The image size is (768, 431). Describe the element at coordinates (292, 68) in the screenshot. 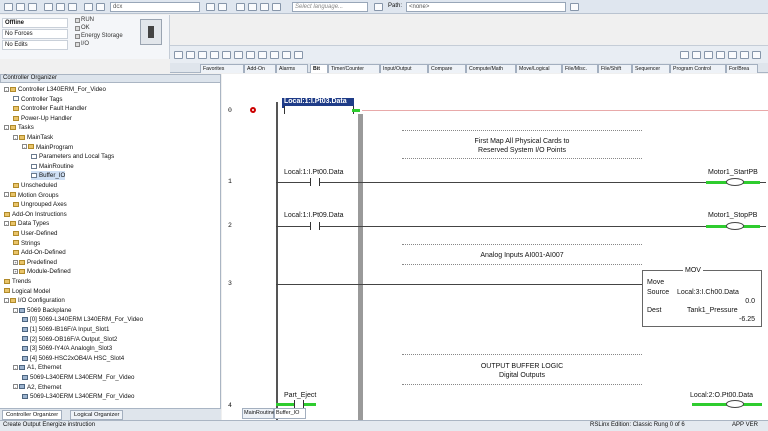

I see `tab-alarms: Alarms` at that location.